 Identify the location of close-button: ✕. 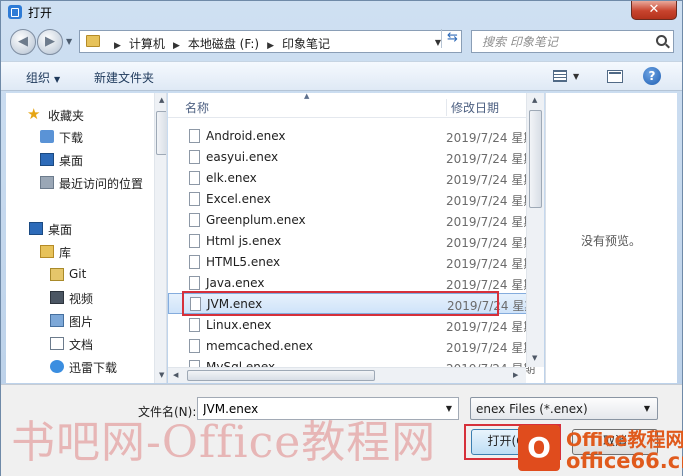
(654, 10).